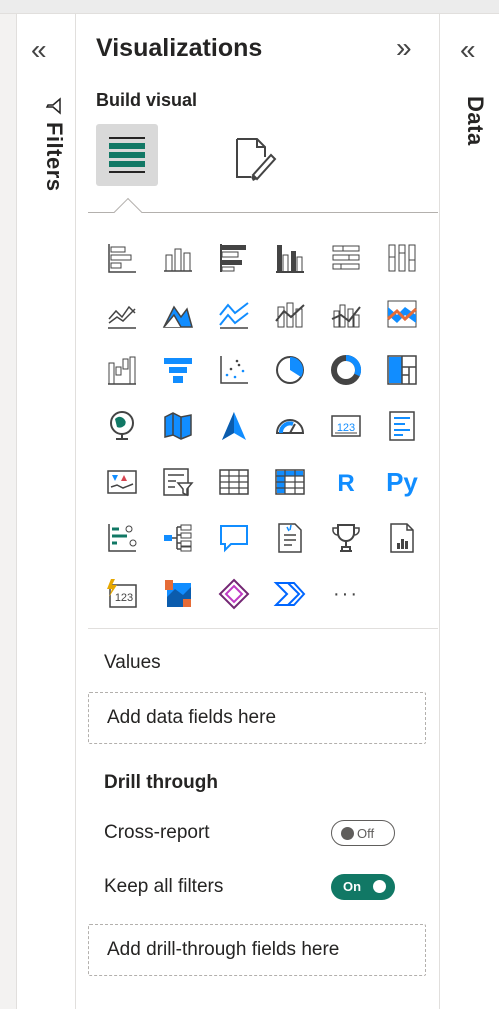 This screenshot has height=1009, width=499. What do you see at coordinates (178, 426) in the screenshot?
I see `filled-map-button` at bounding box center [178, 426].